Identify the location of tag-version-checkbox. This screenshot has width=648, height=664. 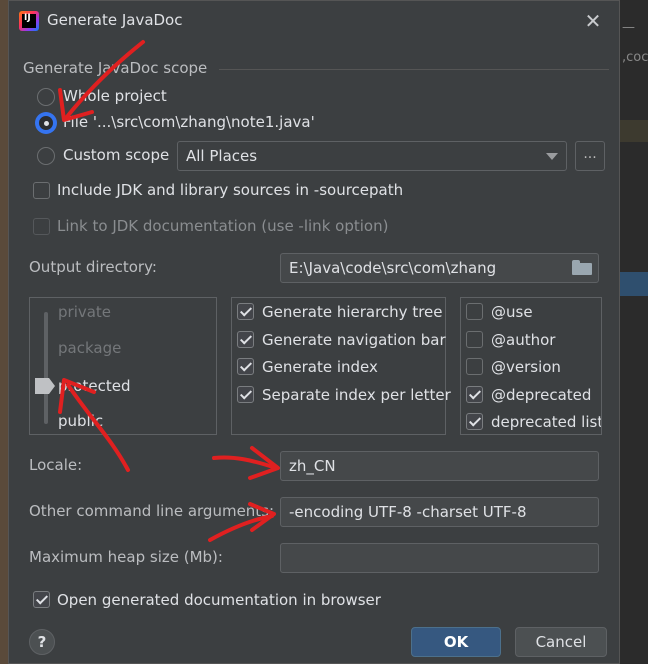
(474, 366).